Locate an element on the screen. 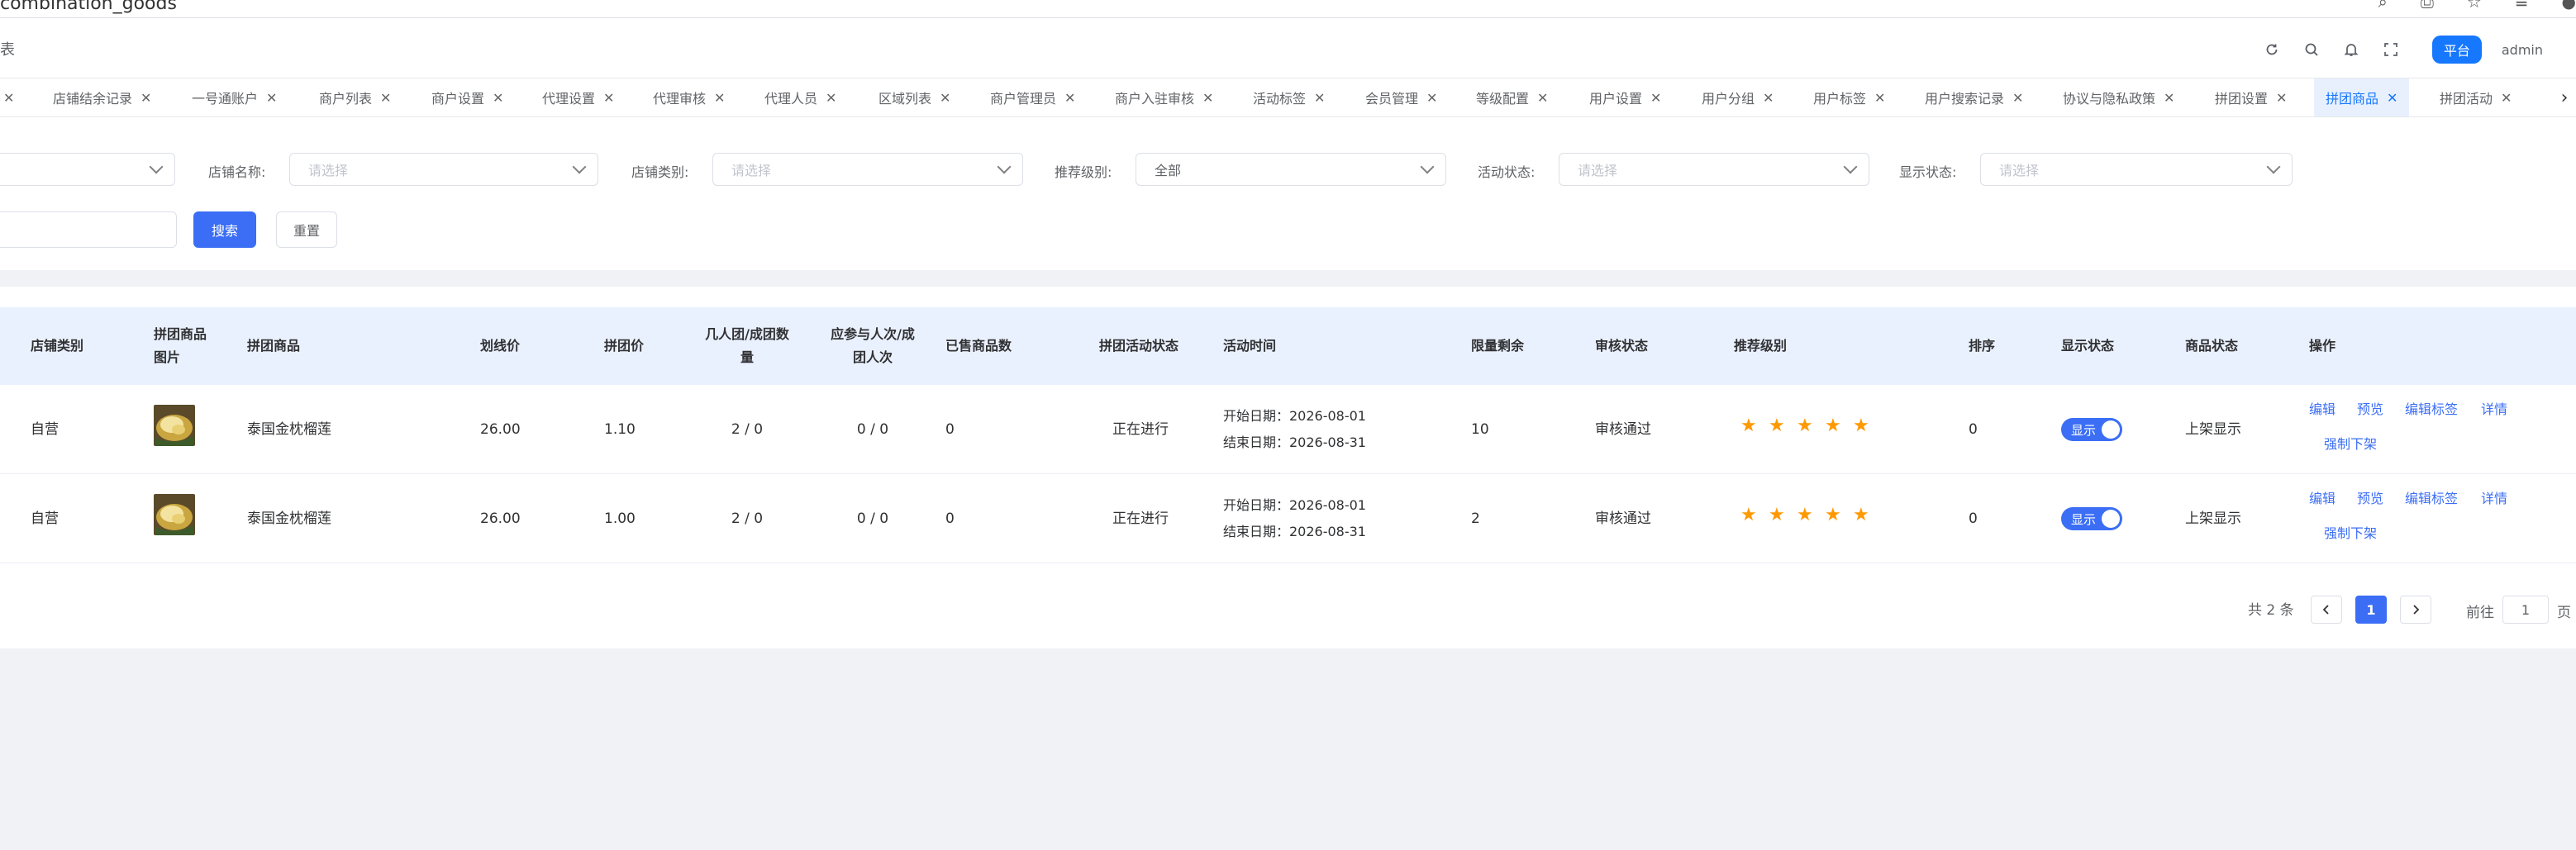 Image resolution: width=2576 pixels, height=850 pixels. th-product: 拼团商品 is located at coordinates (274, 346).